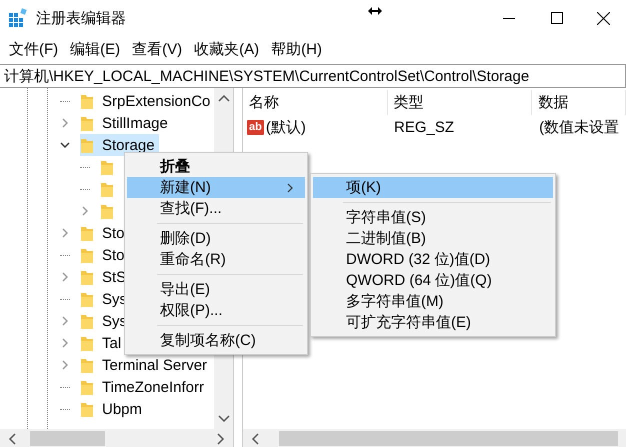 This screenshot has height=447, width=626. I want to click on tree-item-label: Tal, so click(112, 343).